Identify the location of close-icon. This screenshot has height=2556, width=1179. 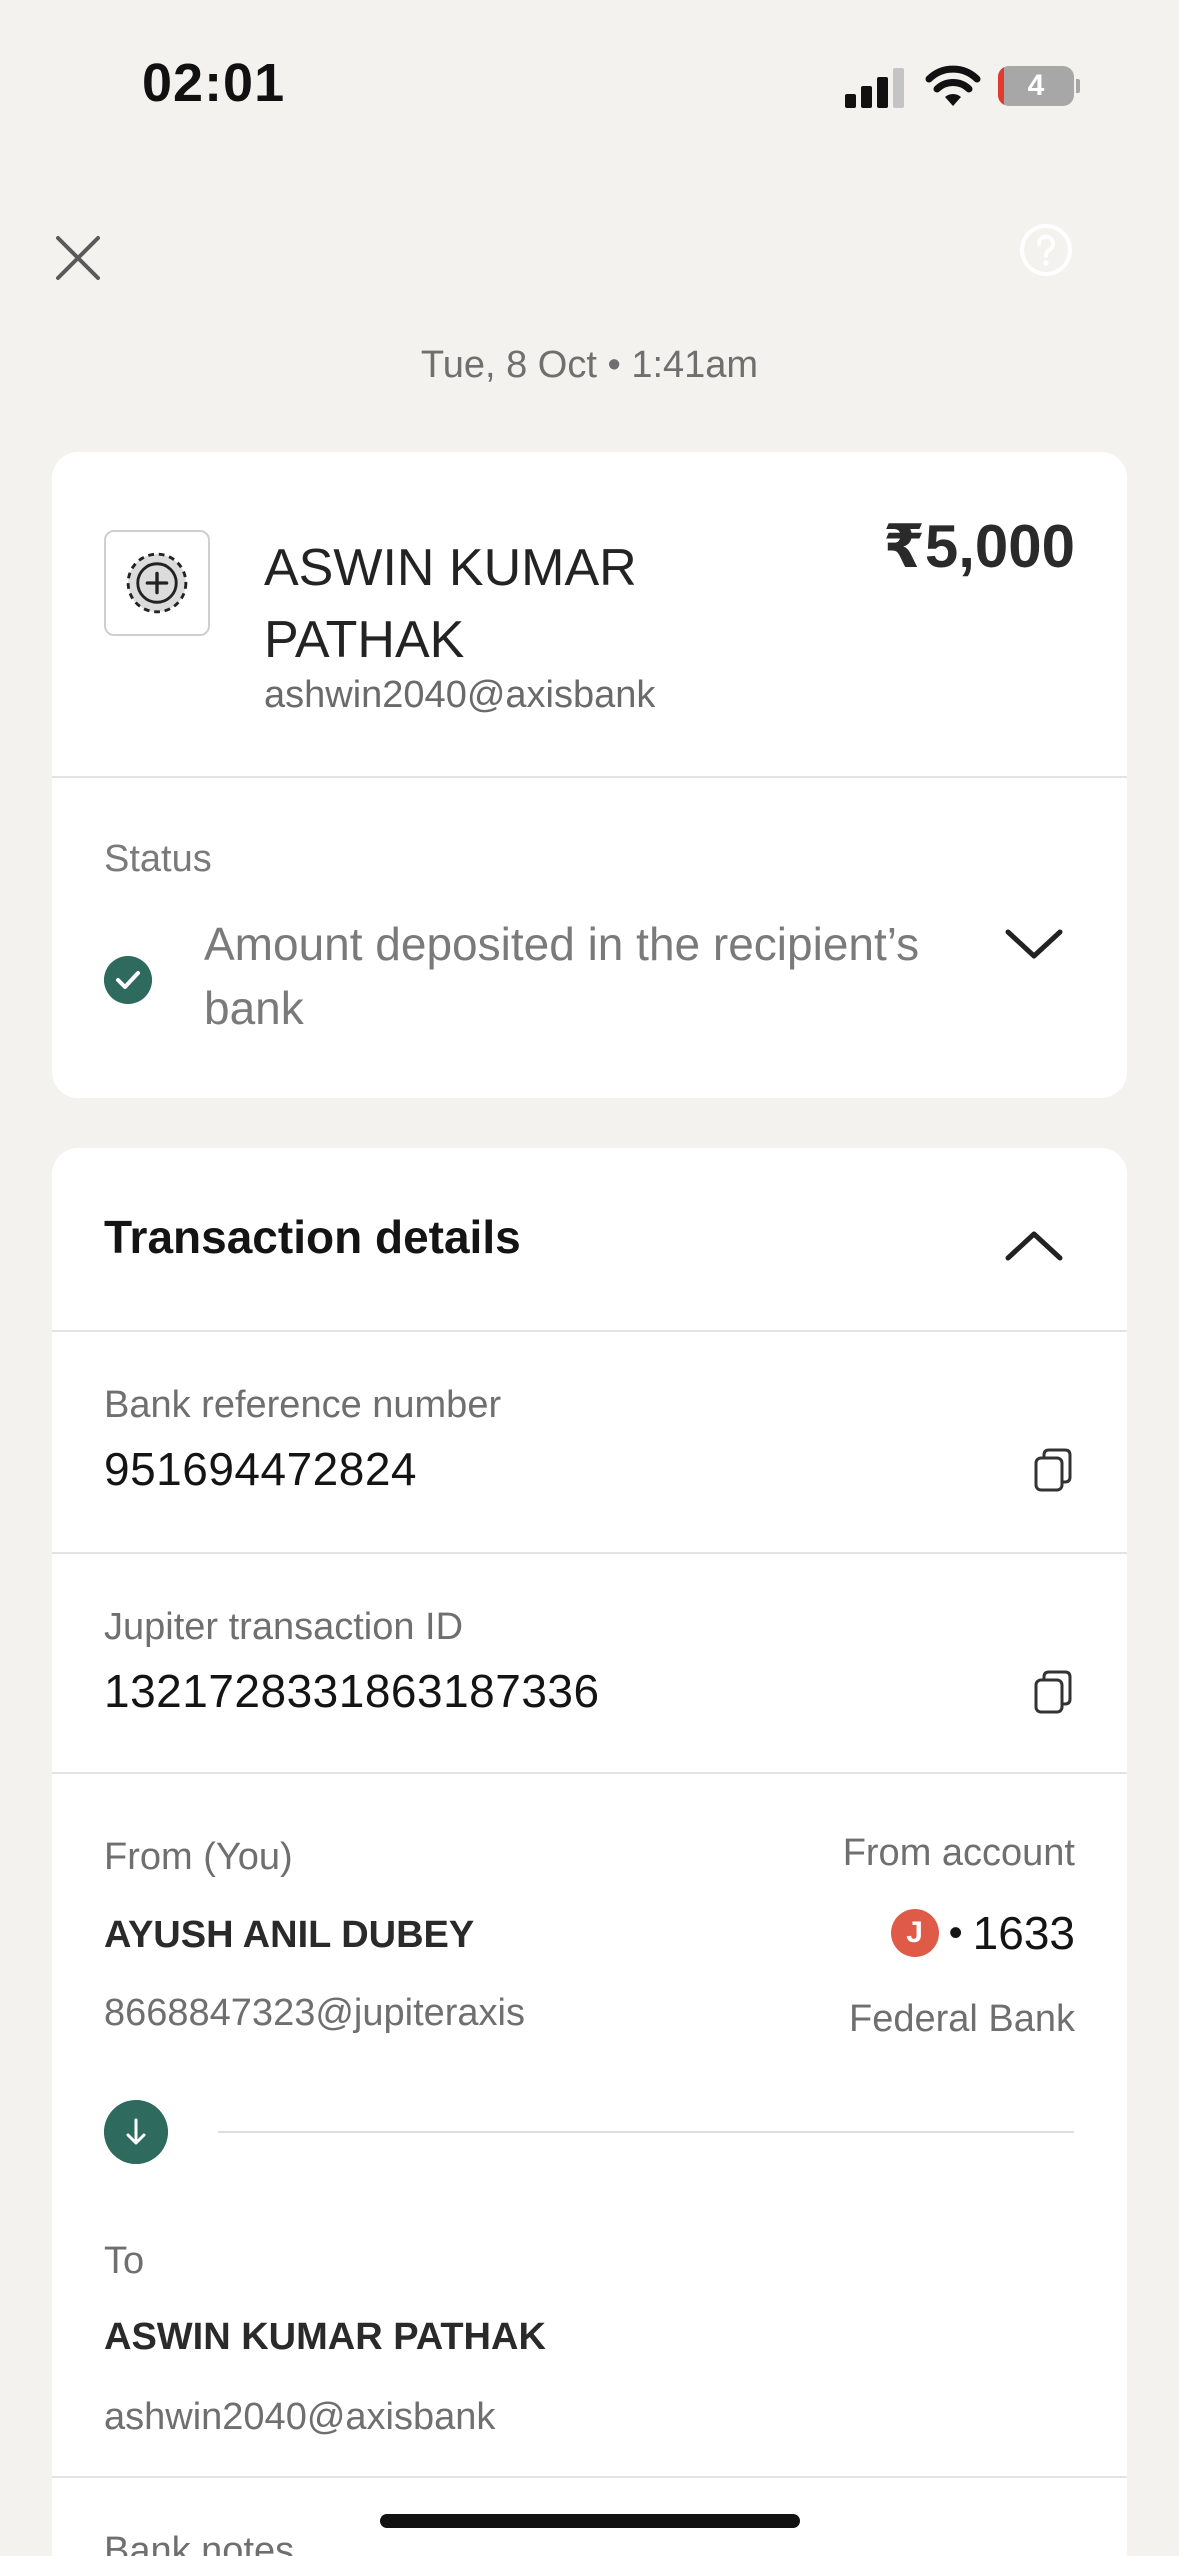
(78, 258).